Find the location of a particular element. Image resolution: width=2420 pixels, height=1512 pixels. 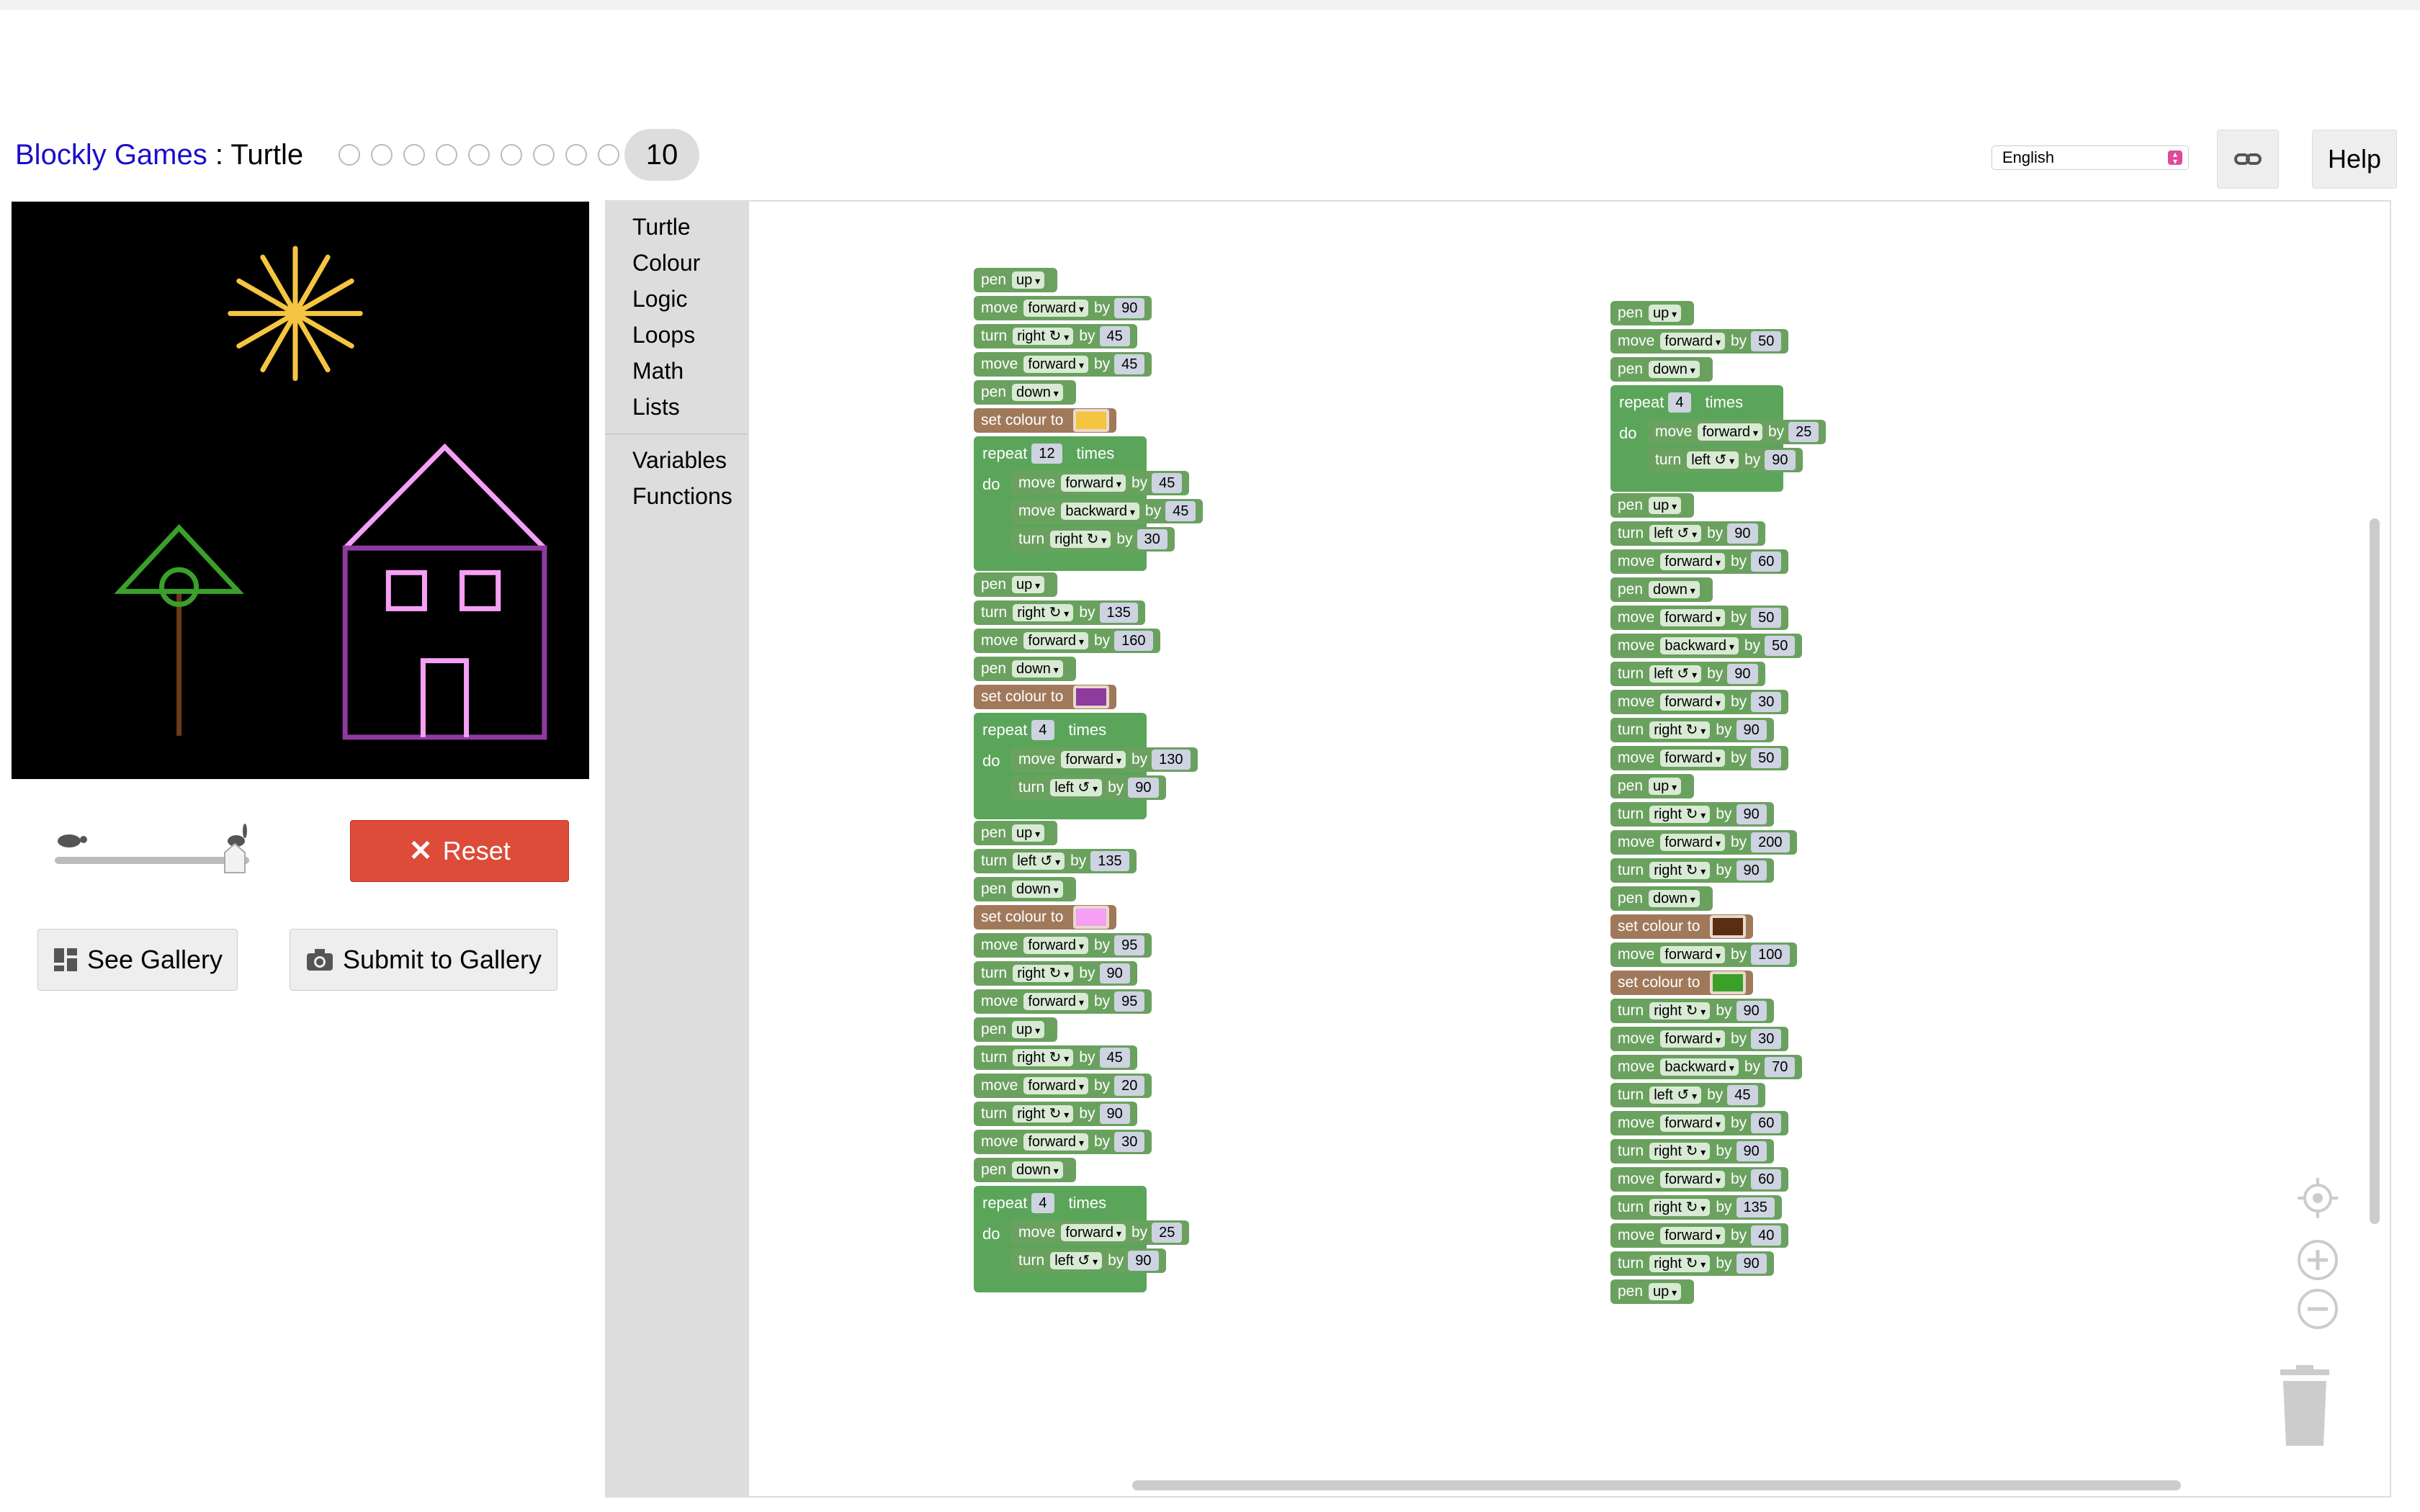

move-block: move forward by20 is located at coordinates (1063, 1086).